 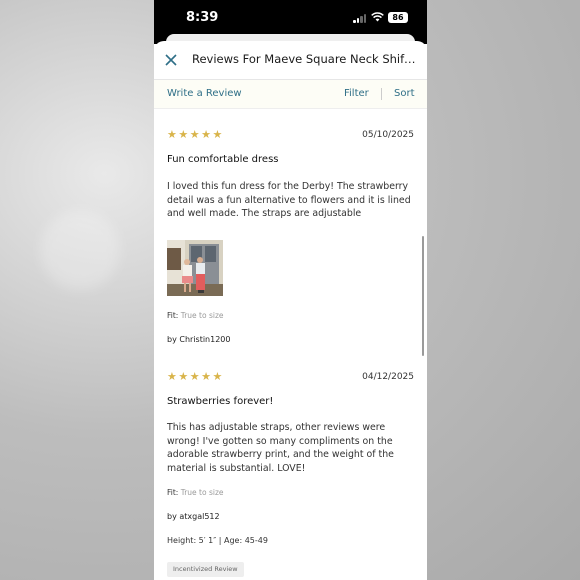 What do you see at coordinates (223, 159) in the screenshot?
I see `review-title: Fun comfortable dress` at bounding box center [223, 159].